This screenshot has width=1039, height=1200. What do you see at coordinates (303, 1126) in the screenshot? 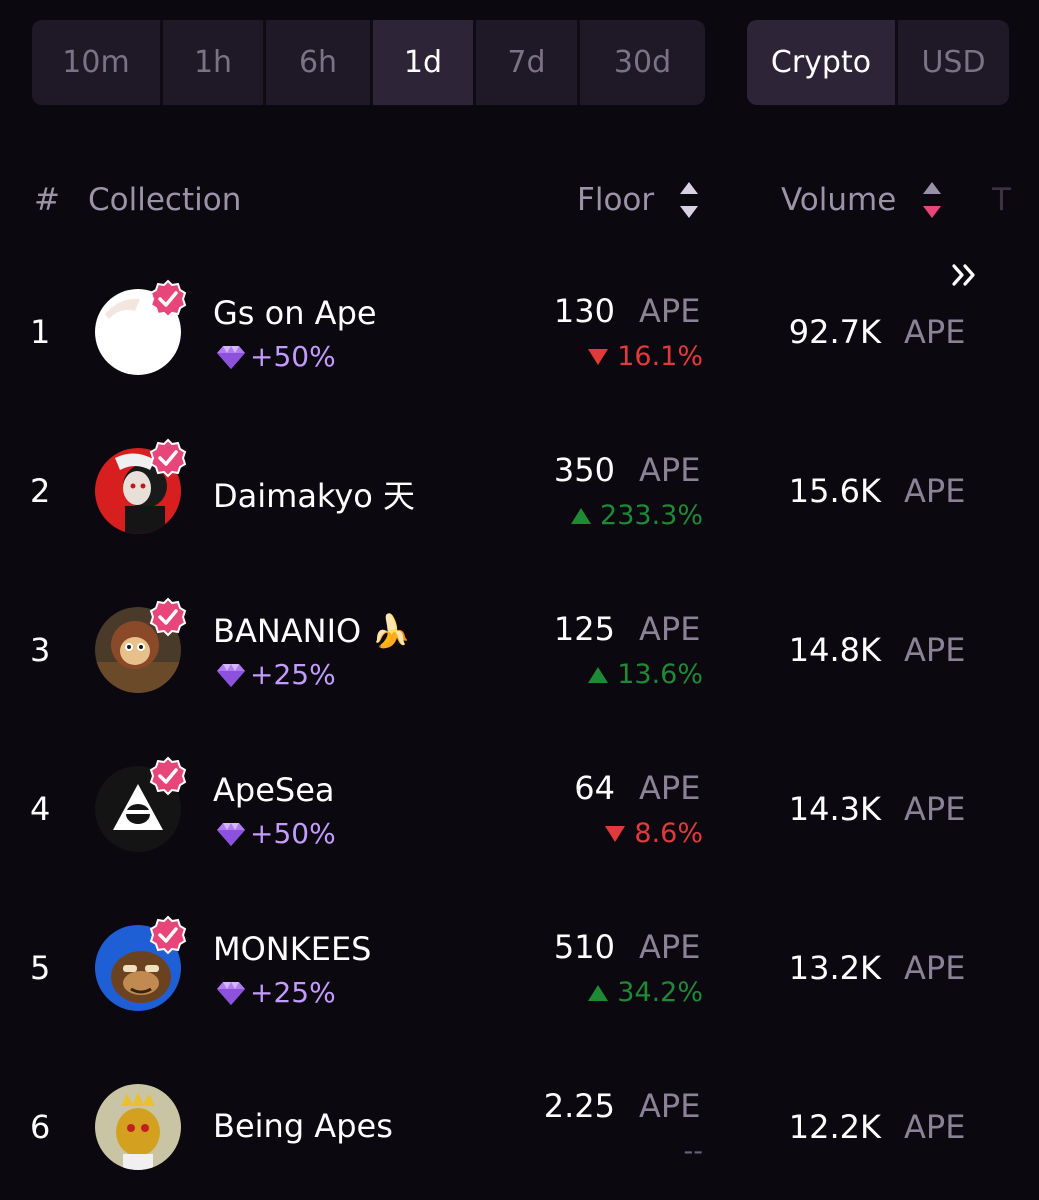
I see `collection-name: Being Apes` at bounding box center [303, 1126].